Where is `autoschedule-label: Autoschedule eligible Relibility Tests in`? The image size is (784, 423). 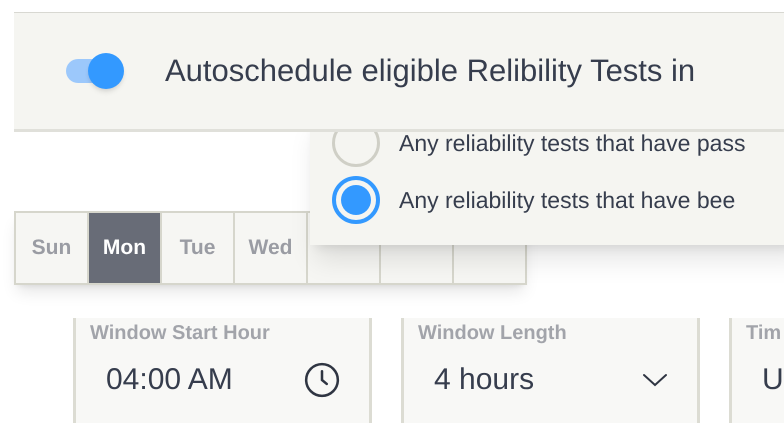 autoschedule-label: Autoschedule eligible Relibility Tests in is located at coordinates (430, 71).